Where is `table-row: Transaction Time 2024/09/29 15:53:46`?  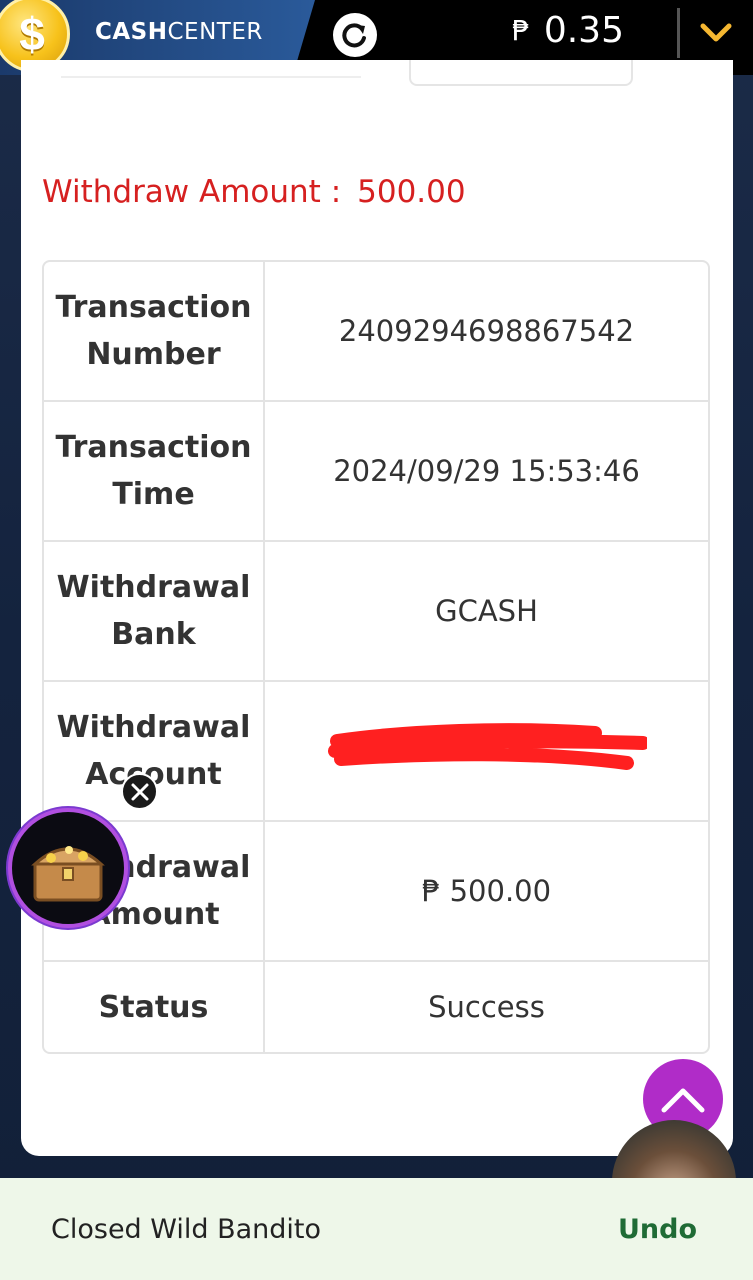
table-row: Transaction Time 2024/09/29 15:53:46 is located at coordinates (376, 472).